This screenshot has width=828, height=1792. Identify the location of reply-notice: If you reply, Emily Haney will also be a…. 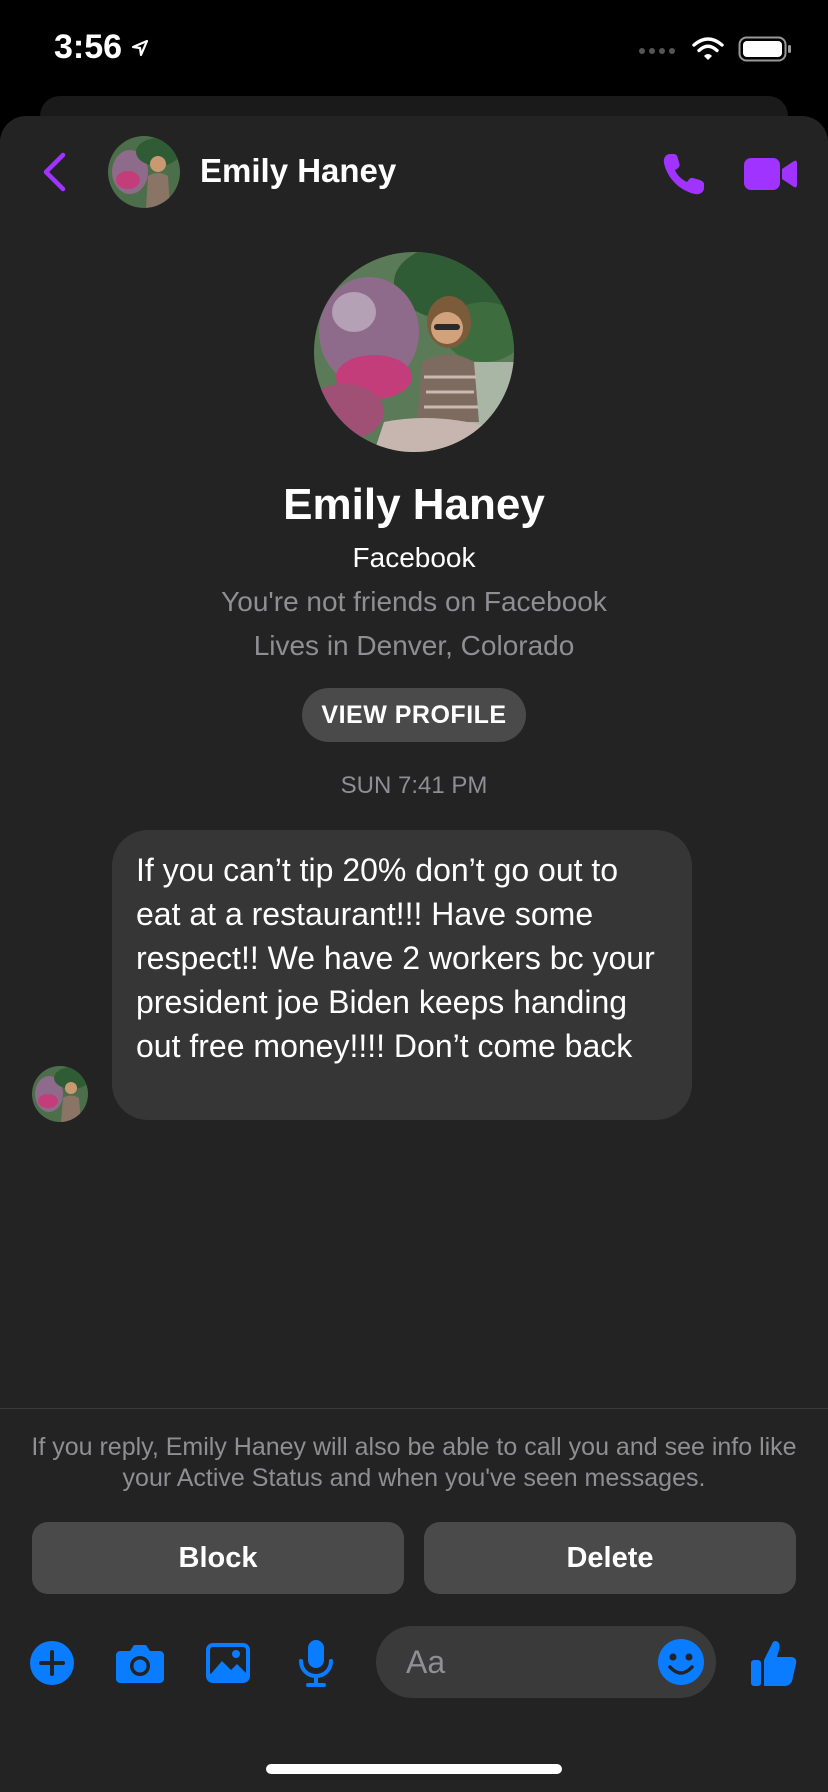
(414, 1462).